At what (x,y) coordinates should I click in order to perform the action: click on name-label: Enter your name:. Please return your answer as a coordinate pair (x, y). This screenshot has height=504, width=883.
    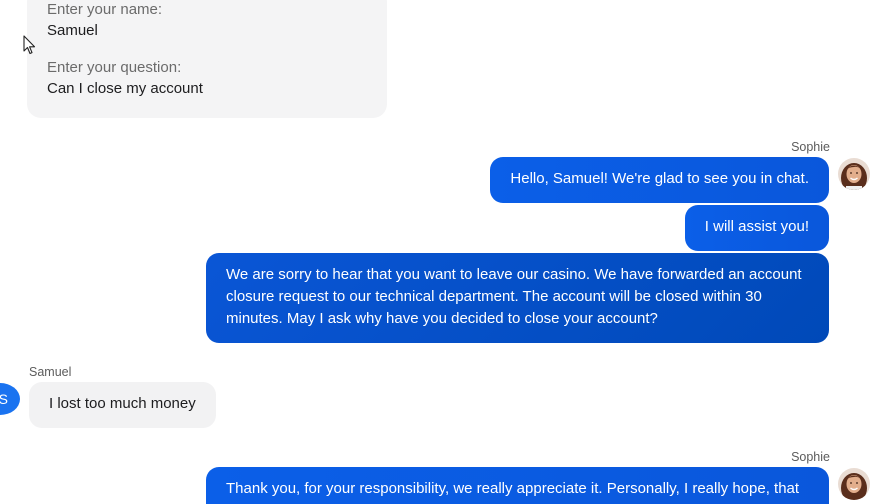
    Looking at the image, I should click on (105, 9).